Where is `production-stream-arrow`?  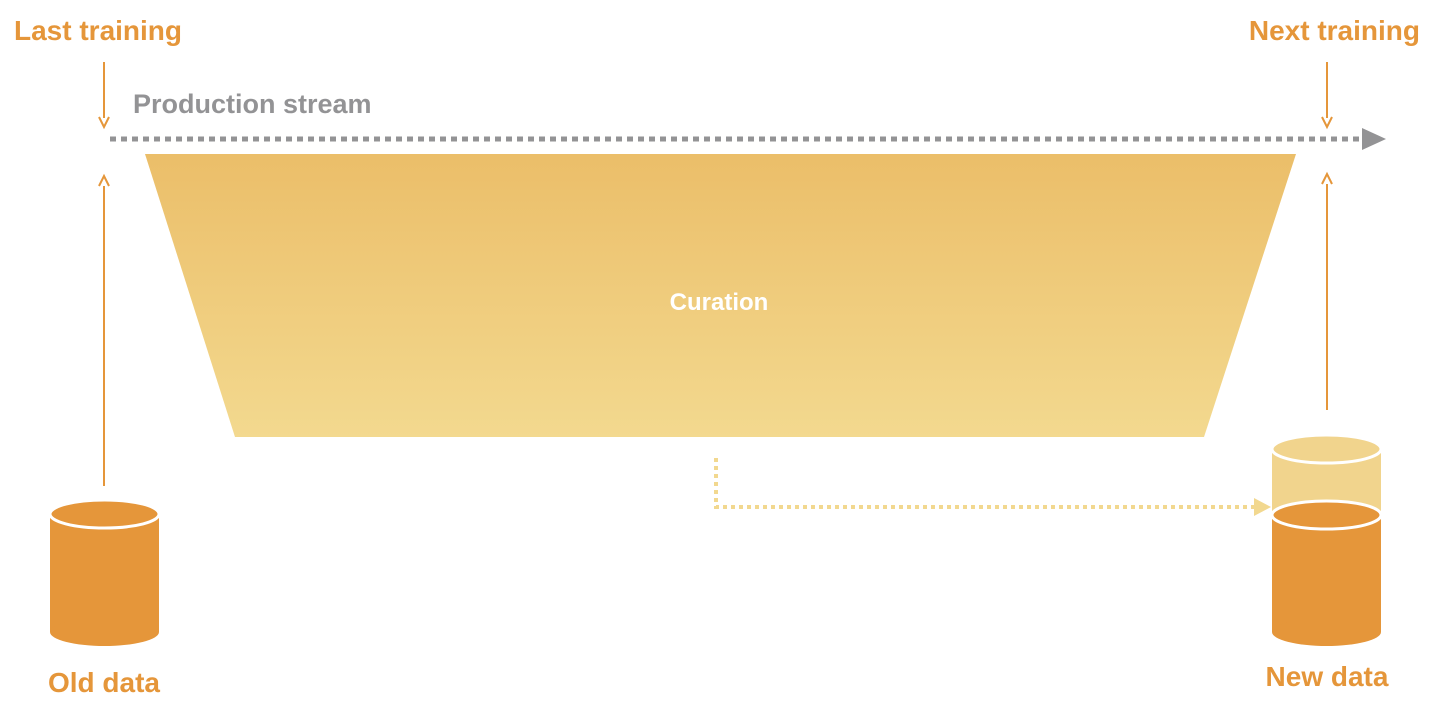 production-stream-arrow is located at coordinates (748, 139).